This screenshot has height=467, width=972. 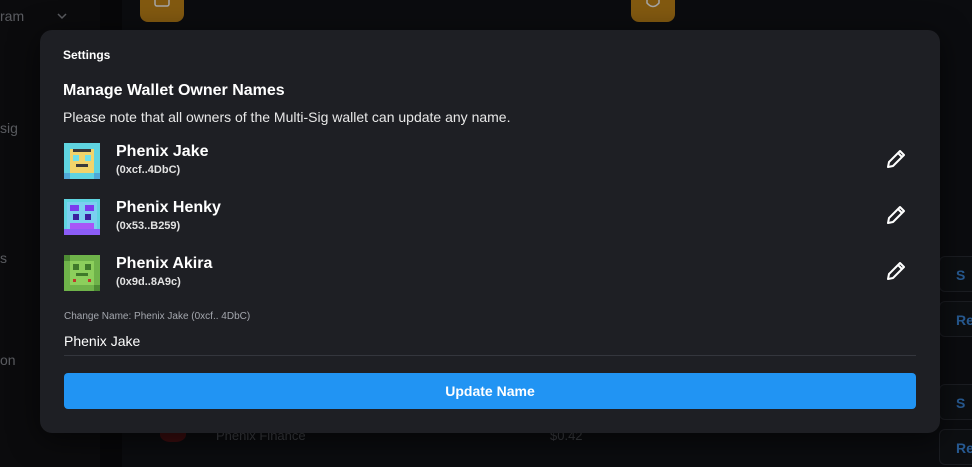 What do you see at coordinates (494, 275) in the screenshot?
I see `owner-row: Phenix Akira (0x9d..8A9c)` at bounding box center [494, 275].